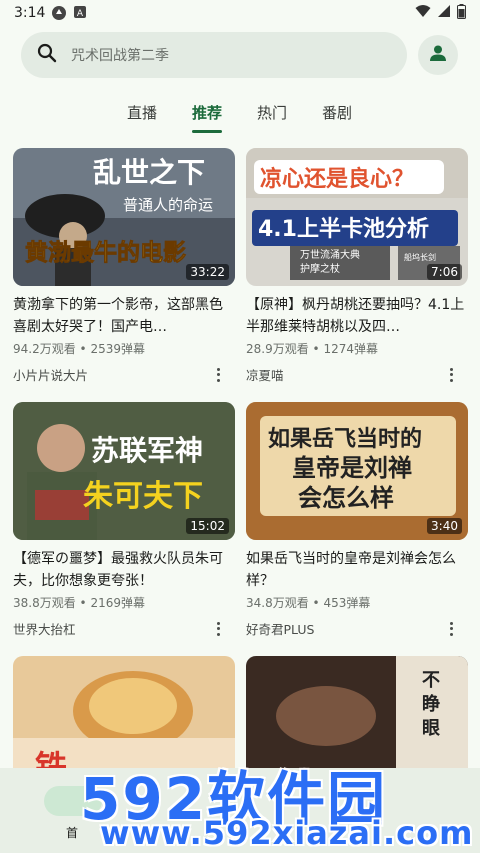 The image size is (480, 853). Describe the element at coordinates (47, 55) in the screenshot. I see `search-icon` at that location.